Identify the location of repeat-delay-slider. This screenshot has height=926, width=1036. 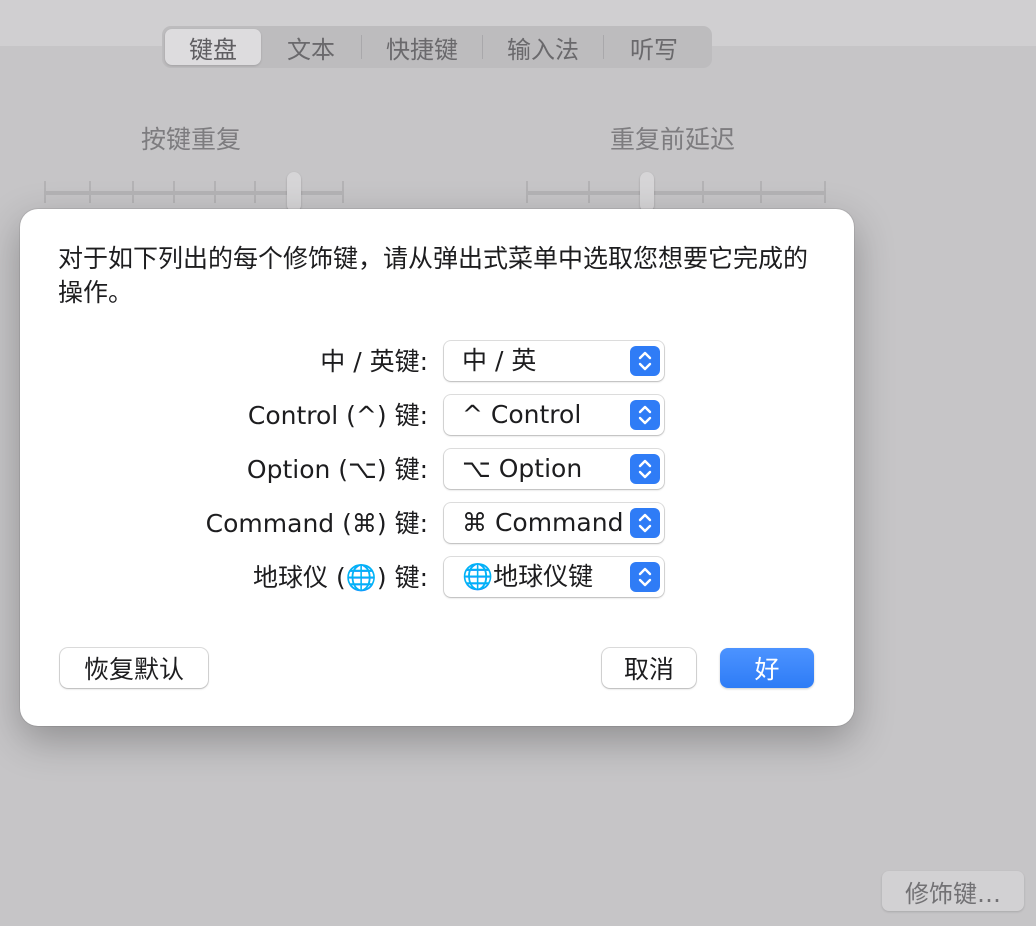
(676, 192).